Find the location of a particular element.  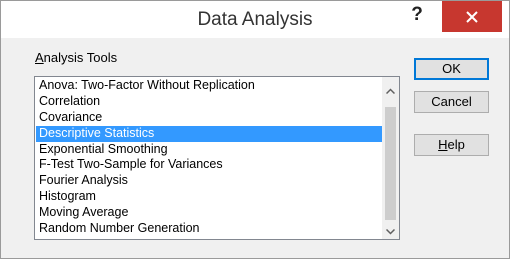

scroll-up-button is located at coordinates (390, 89).